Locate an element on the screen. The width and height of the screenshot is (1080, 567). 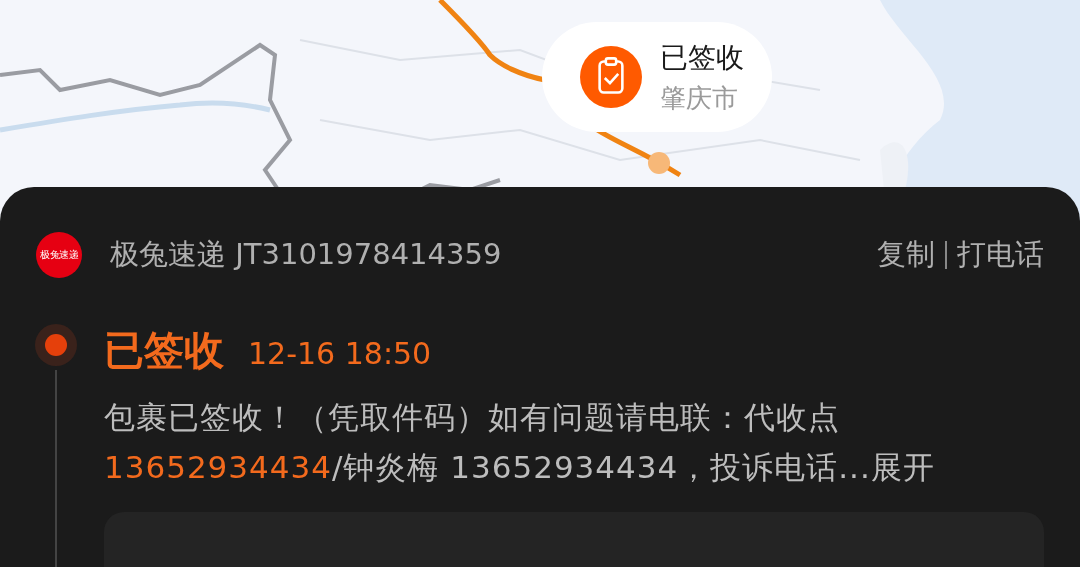
event-status: 已签收 is located at coordinates (164, 350).